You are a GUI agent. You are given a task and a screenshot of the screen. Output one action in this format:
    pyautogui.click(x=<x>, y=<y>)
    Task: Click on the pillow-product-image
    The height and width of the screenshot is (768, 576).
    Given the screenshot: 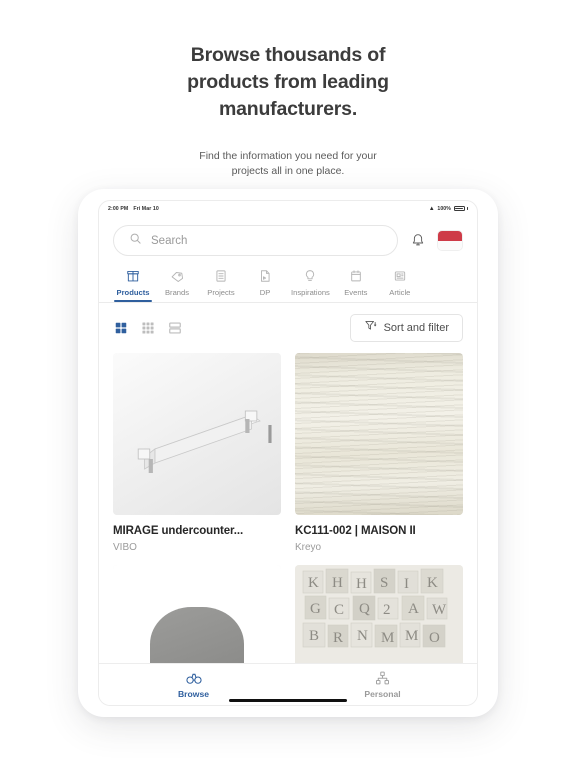 What is the action you would take?
    pyautogui.click(x=197, y=614)
    